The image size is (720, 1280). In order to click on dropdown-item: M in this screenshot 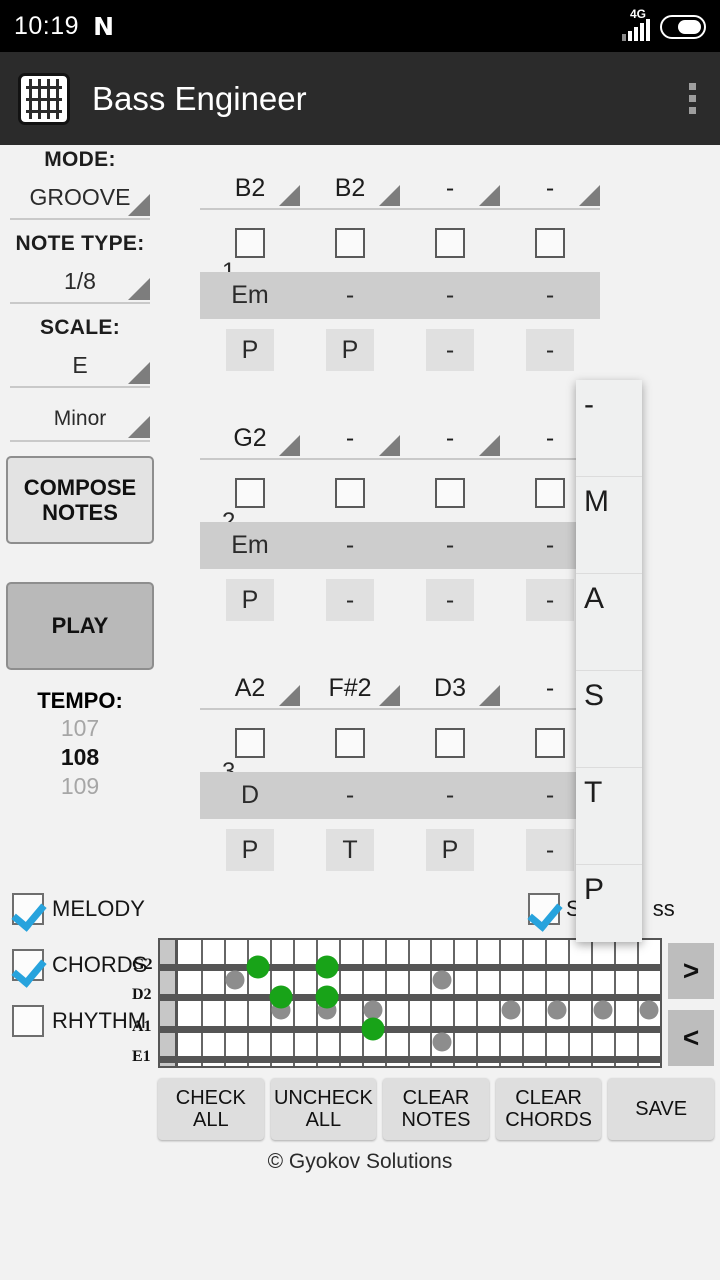, I will do `click(609, 525)`.